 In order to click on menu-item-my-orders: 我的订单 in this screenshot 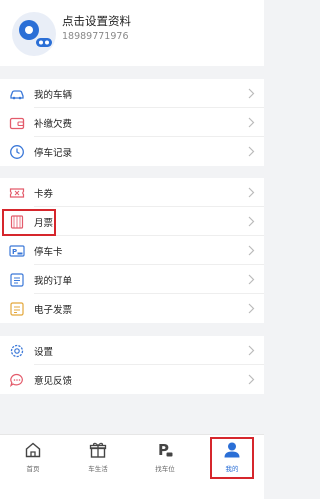, I will do `click(132, 279)`.